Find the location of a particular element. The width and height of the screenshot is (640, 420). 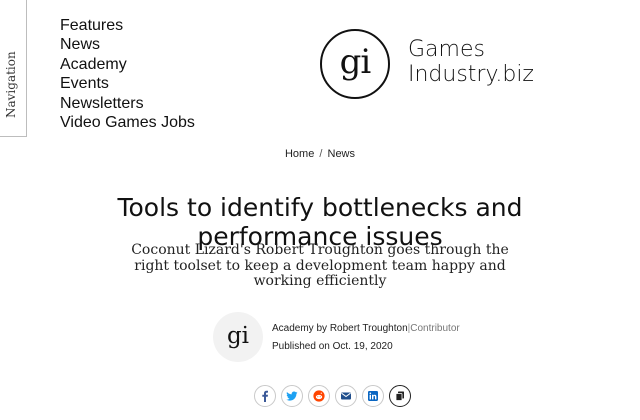

email-icon is located at coordinates (346, 396).